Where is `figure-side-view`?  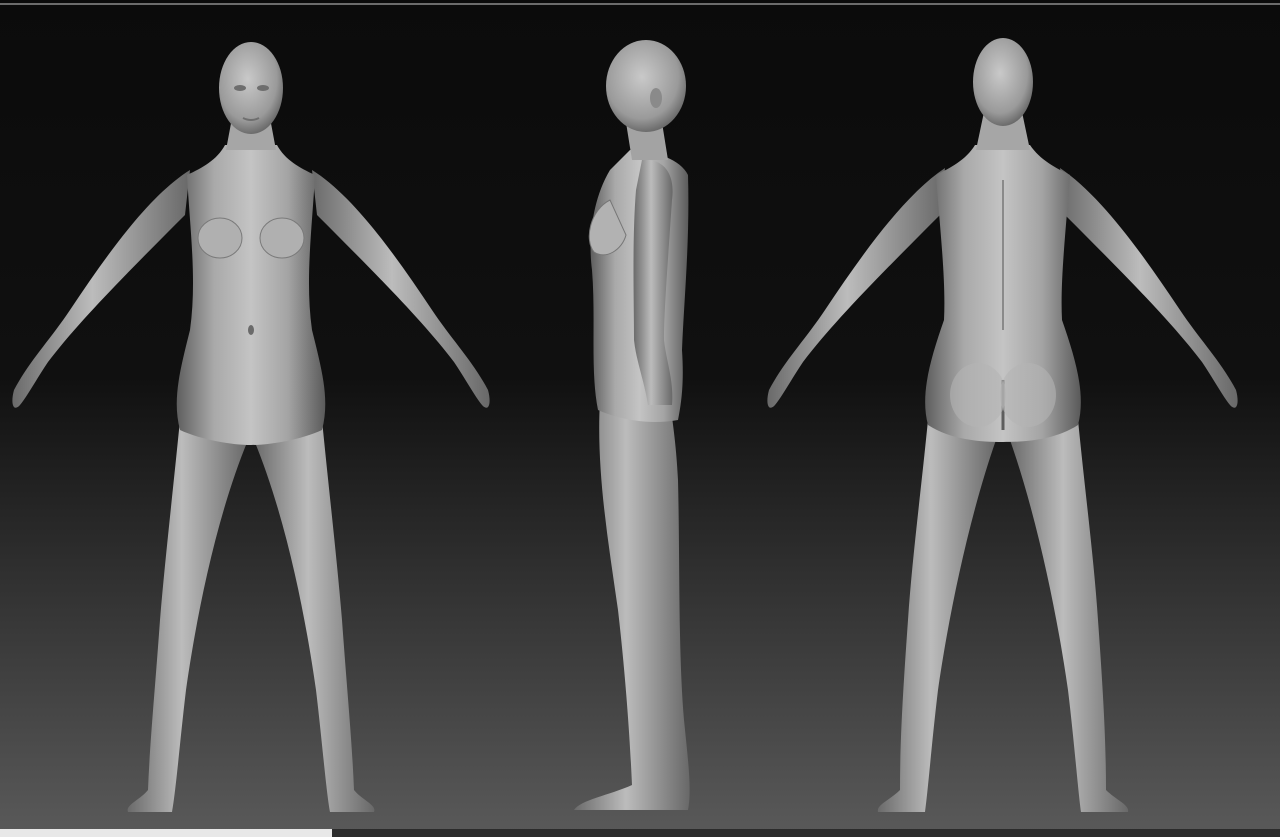
figure-side-view is located at coordinates (640, 414).